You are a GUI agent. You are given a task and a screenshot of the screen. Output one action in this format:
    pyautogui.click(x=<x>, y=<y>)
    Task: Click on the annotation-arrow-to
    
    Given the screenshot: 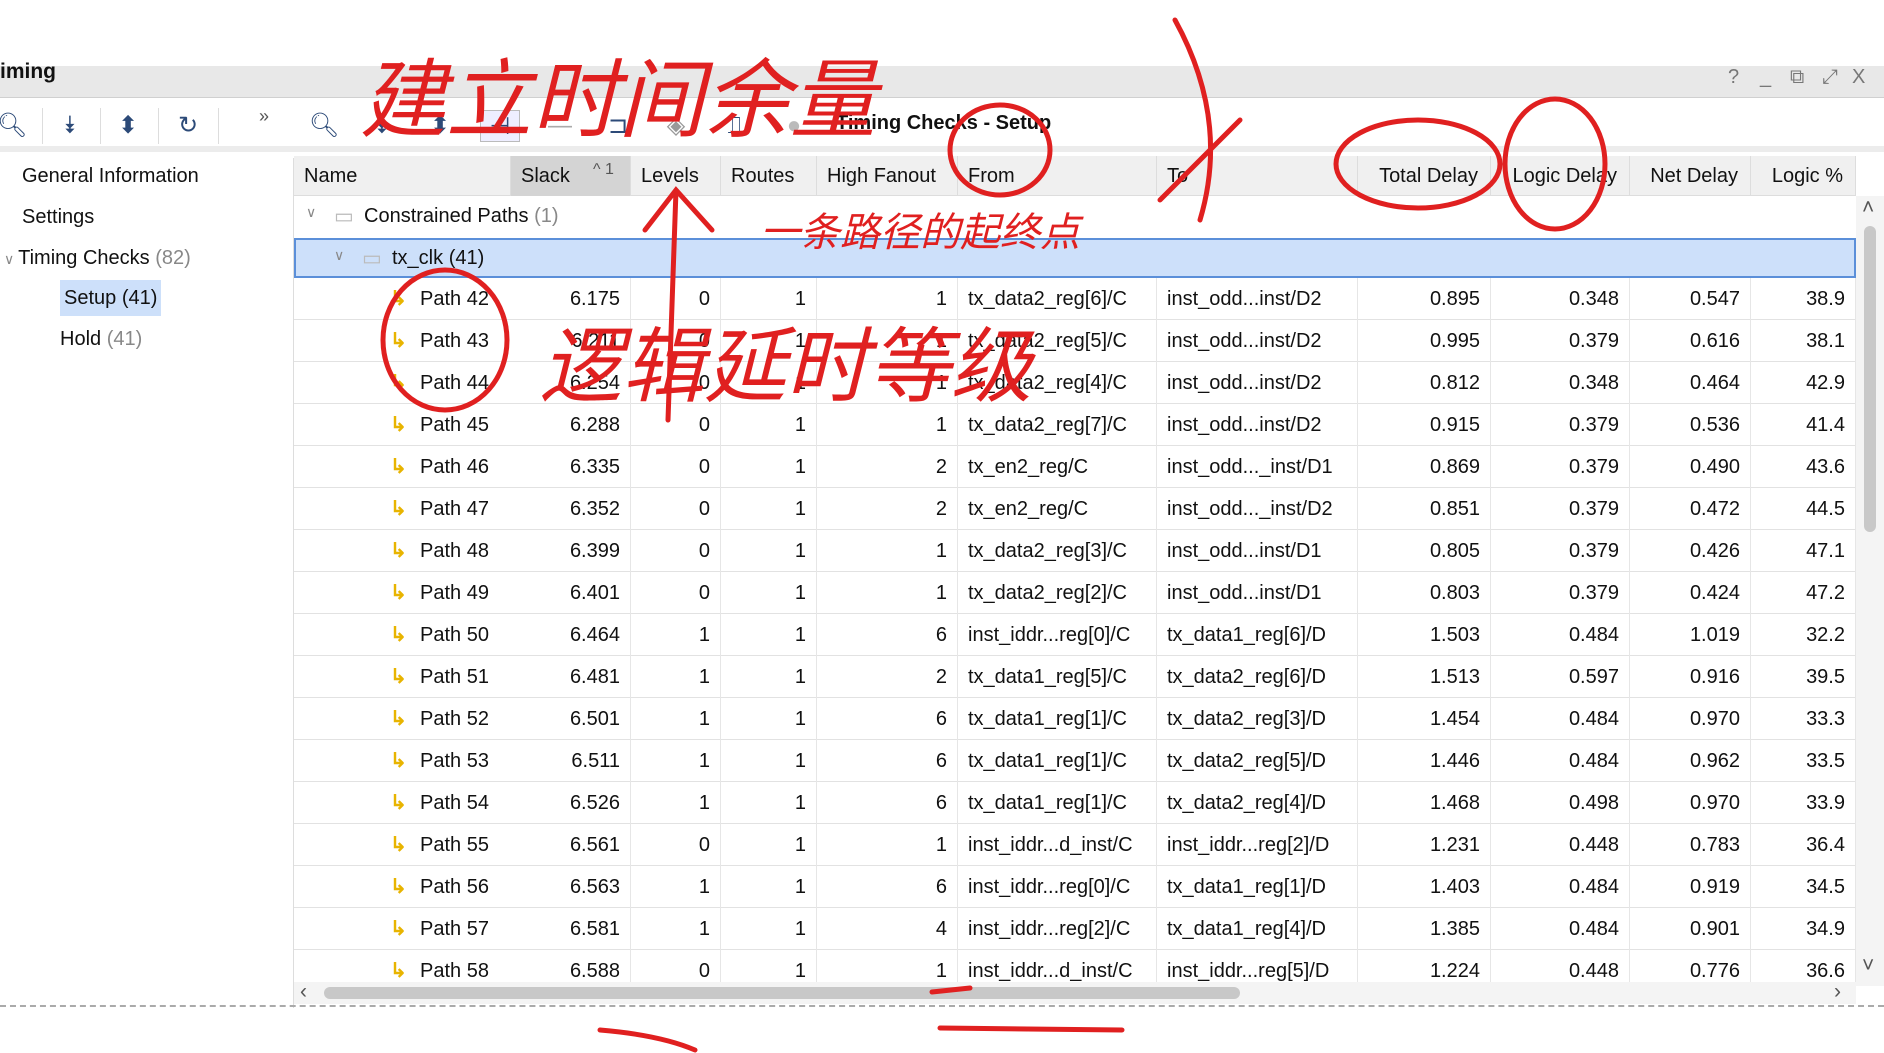 What is the action you would take?
    pyautogui.click(x=1200, y=120)
    